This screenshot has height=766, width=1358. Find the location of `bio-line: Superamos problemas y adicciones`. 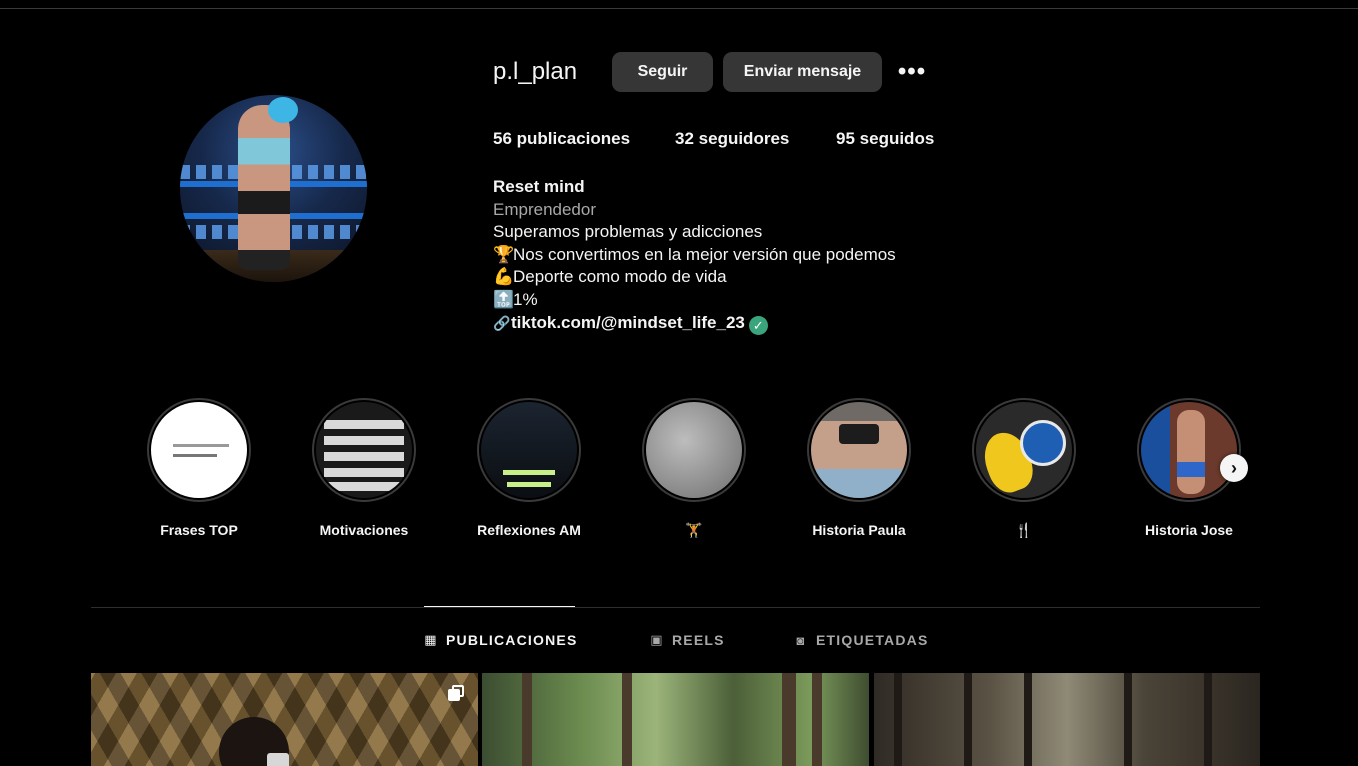

bio-line: Superamos problemas y adicciones is located at coordinates (694, 232).